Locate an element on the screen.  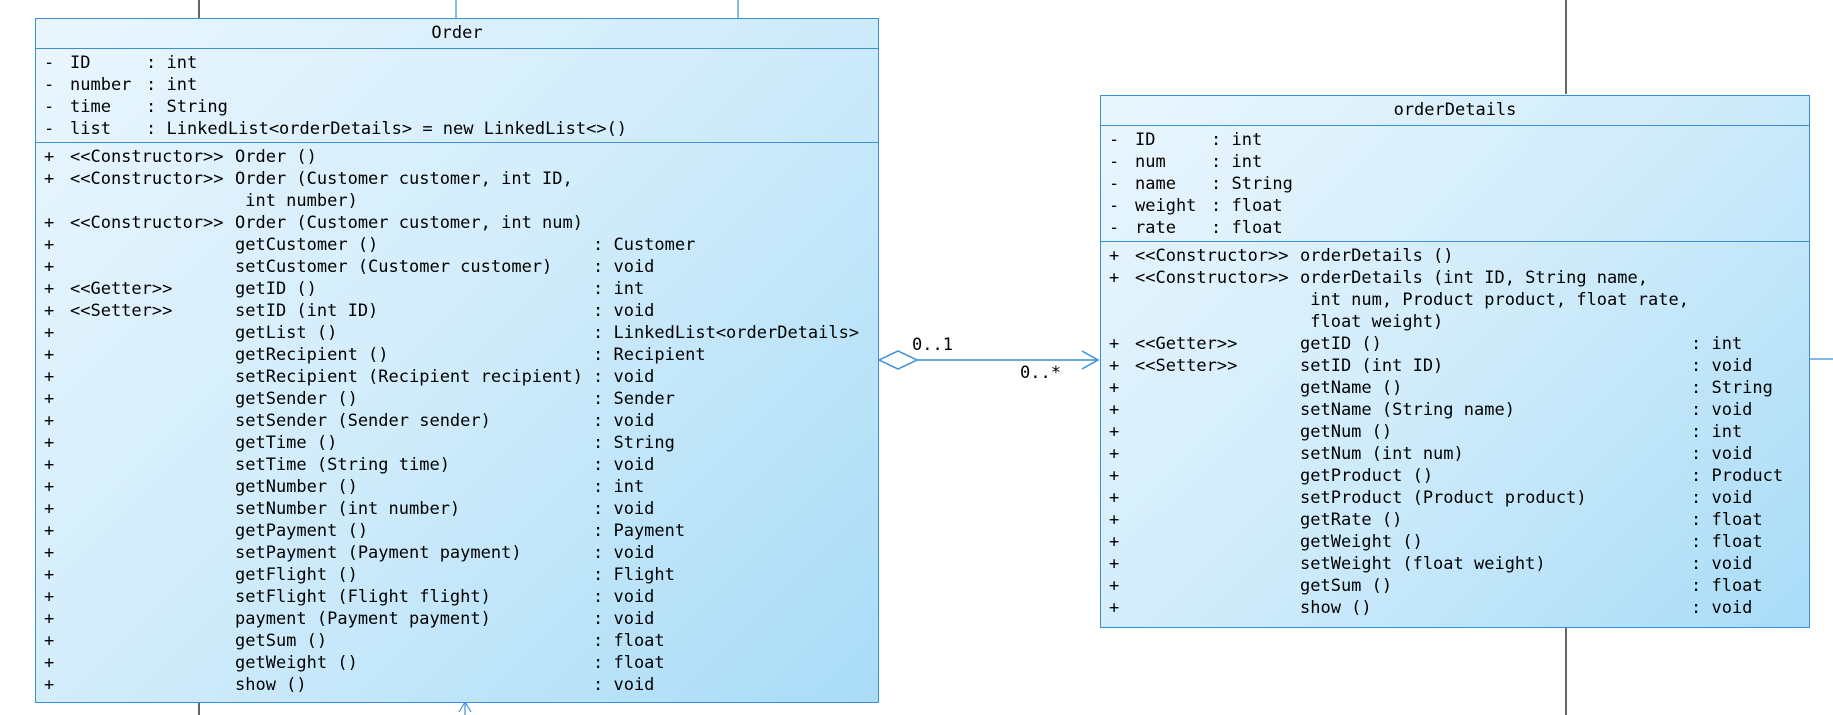
operation-signature: setWeight (float weight) is located at coordinates (1423, 564).